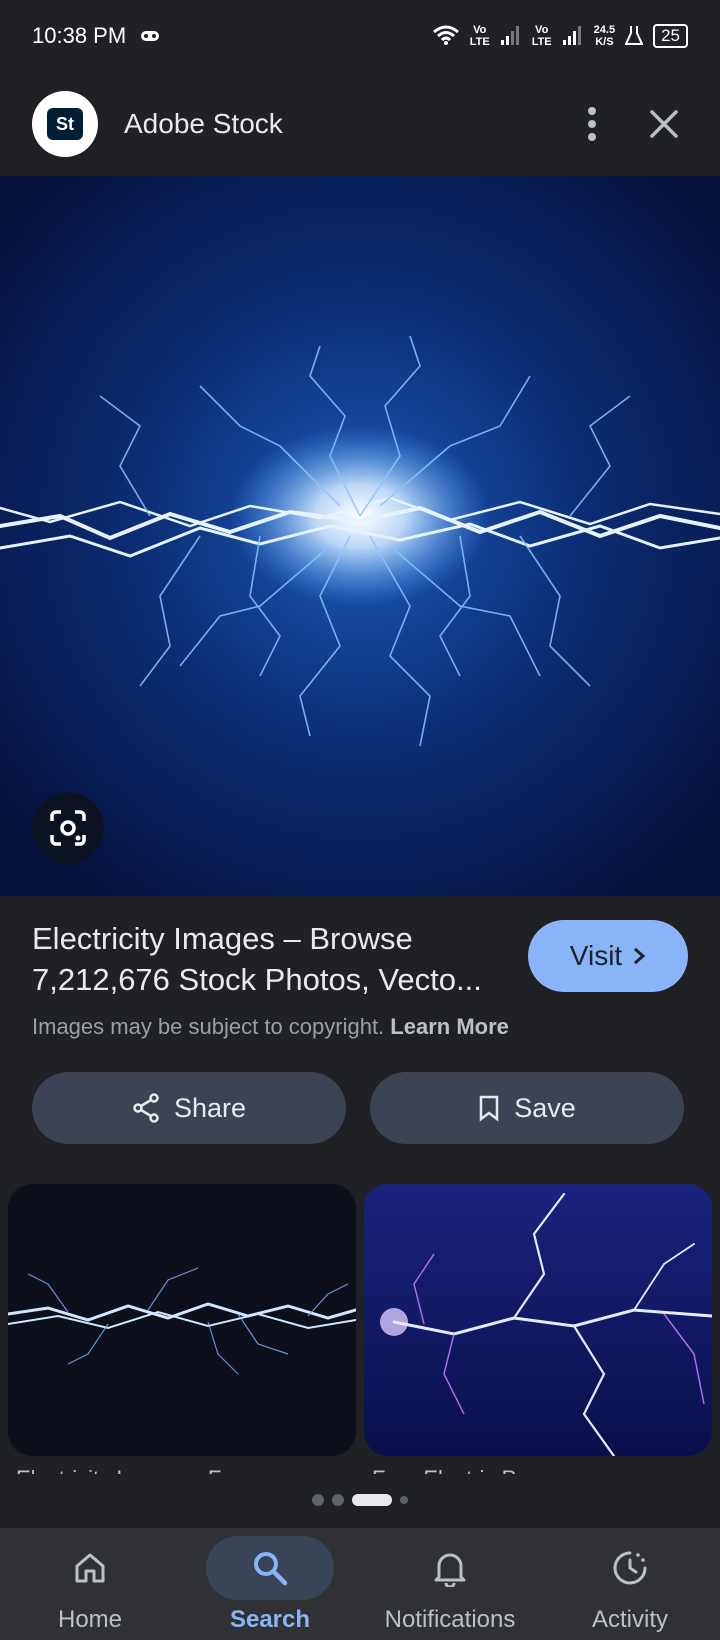 Image resolution: width=720 pixels, height=1640 pixels. Describe the element at coordinates (134, 1470) in the screenshot. I see `related-caption-1: Electricity Images - Free` at that location.